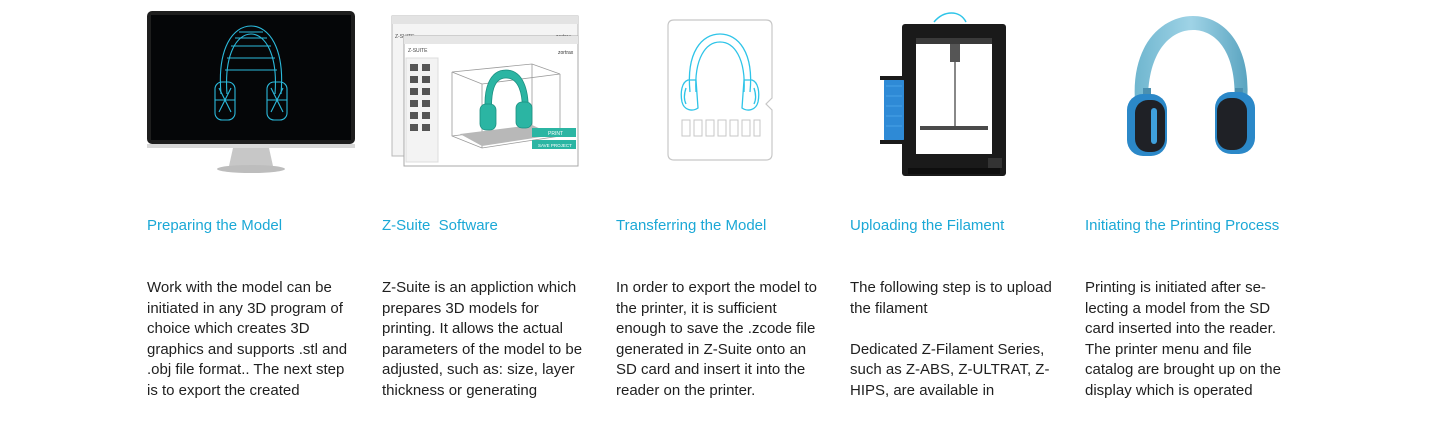  Describe the element at coordinates (418, 51) in the screenshot. I see `svg-text: Z-SUITE` at that location.